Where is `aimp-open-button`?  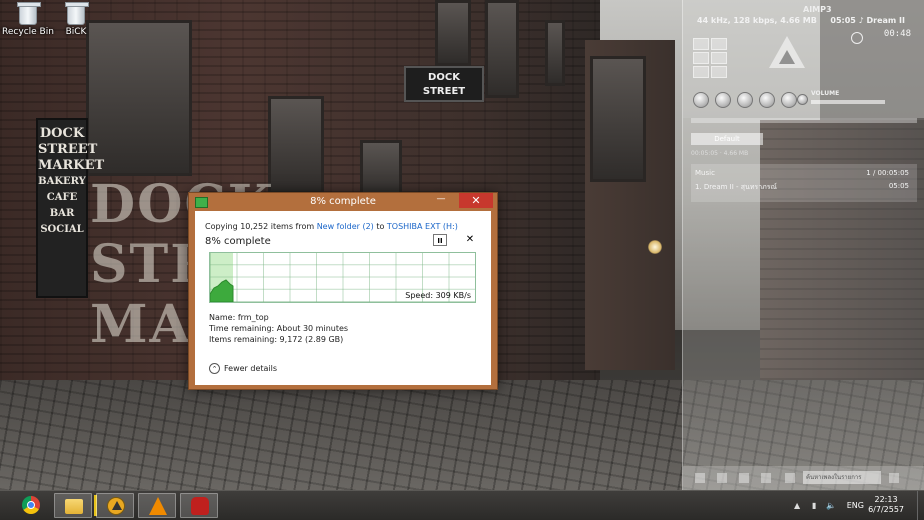 aimp-open-button is located at coordinates (802, 99).